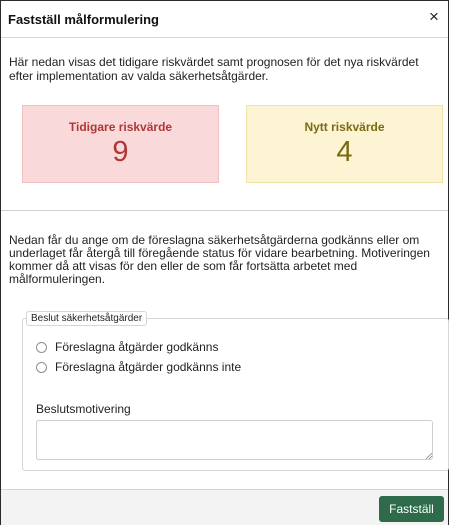 This screenshot has width=449, height=525. I want to click on radio-approve, so click(41, 347).